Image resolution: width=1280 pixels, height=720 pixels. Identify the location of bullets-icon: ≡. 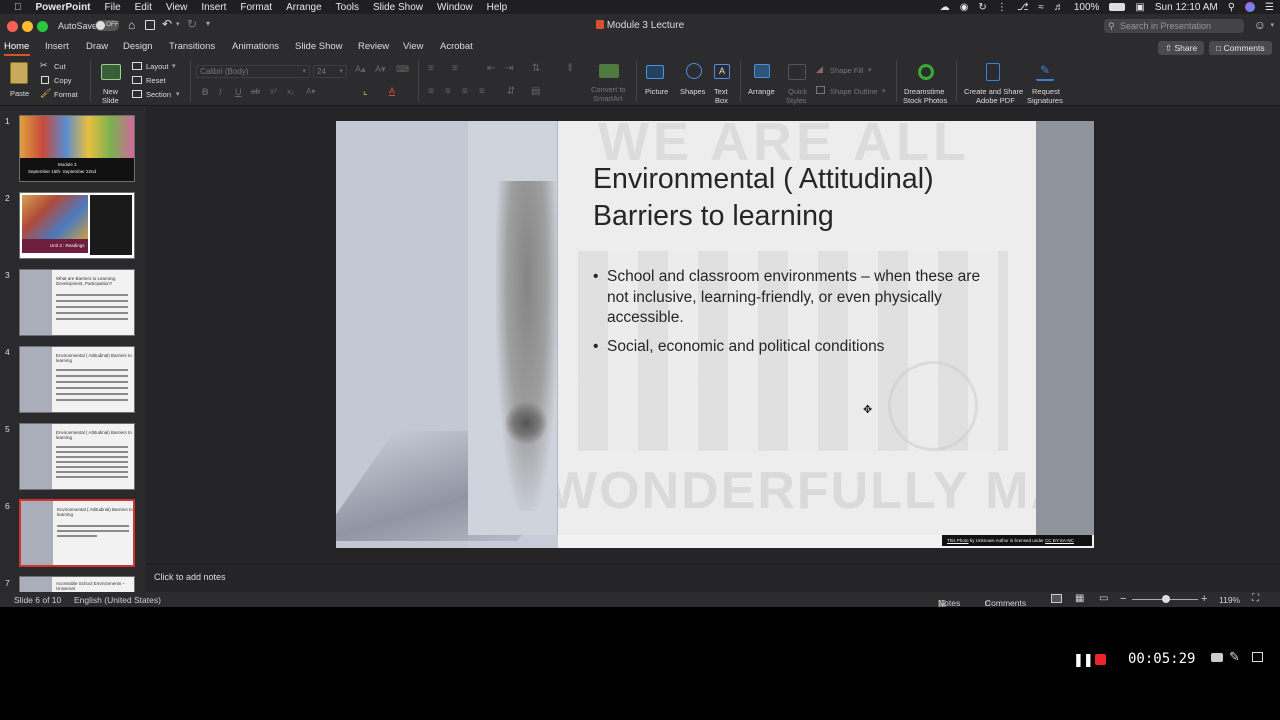
(431, 68).